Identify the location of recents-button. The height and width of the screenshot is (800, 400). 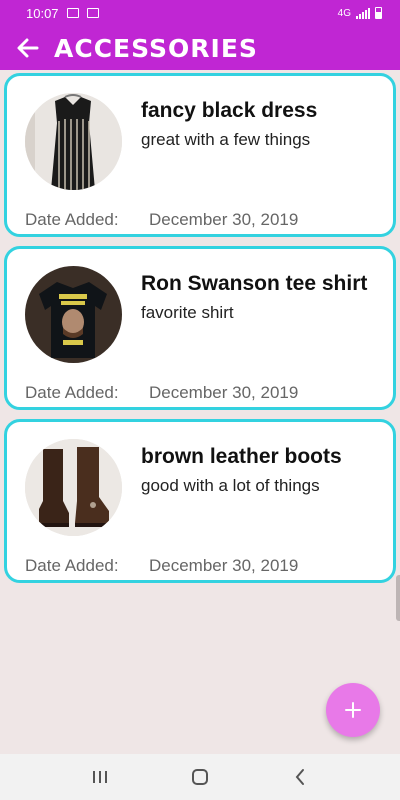
(100, 777).